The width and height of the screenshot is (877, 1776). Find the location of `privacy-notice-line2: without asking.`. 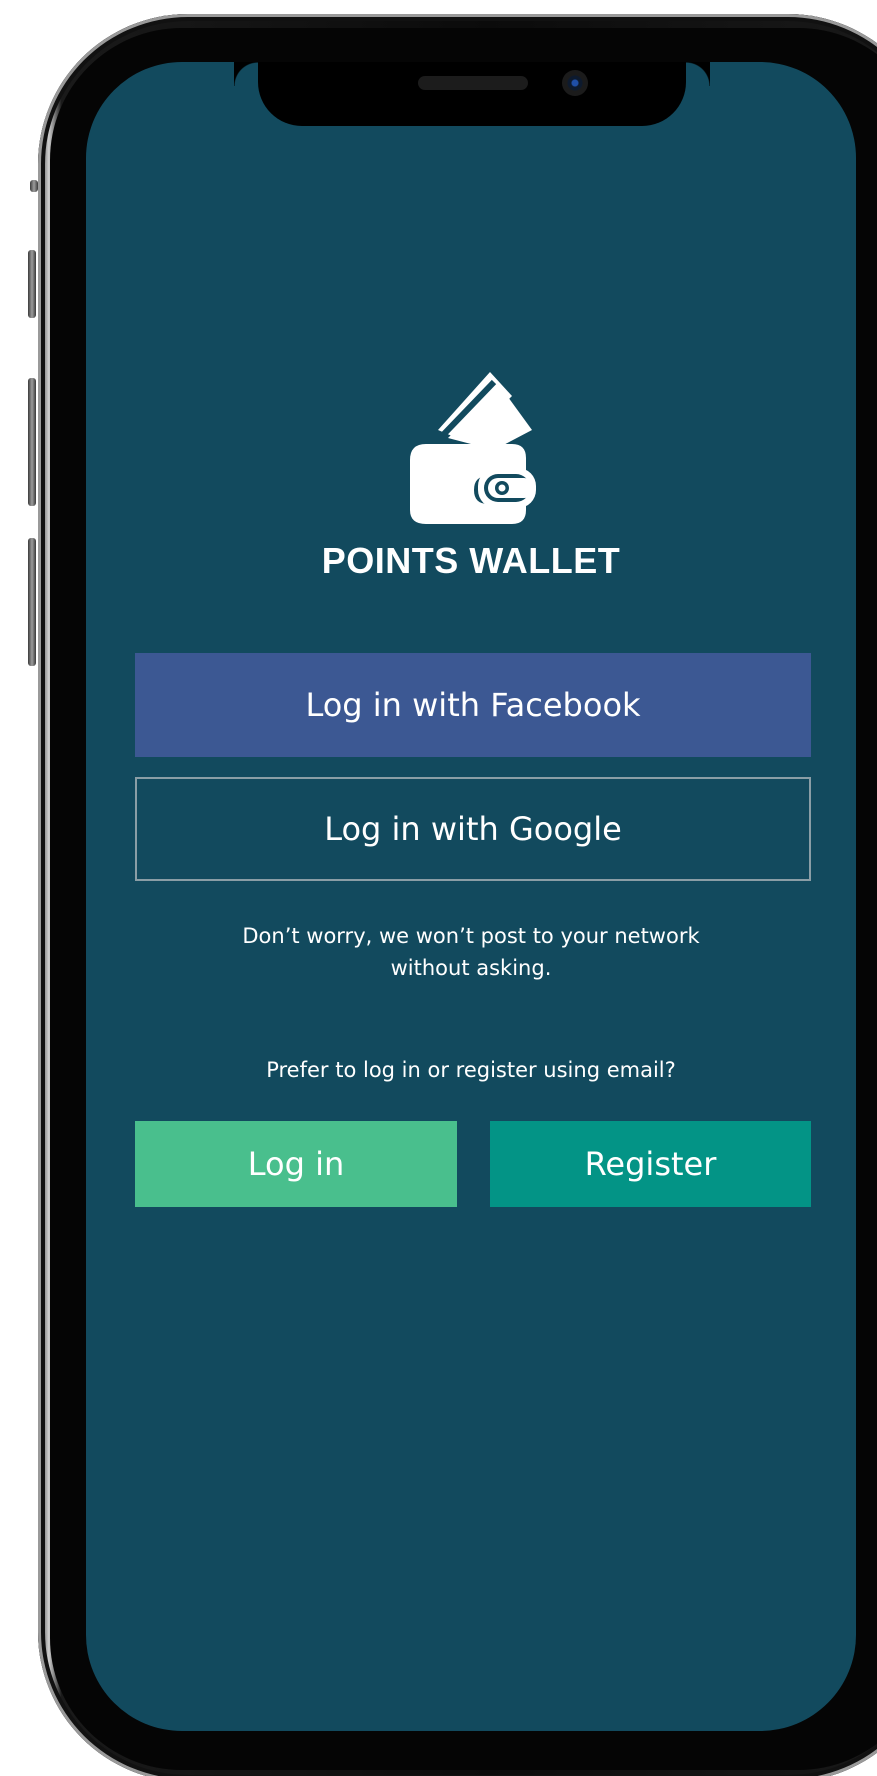

privacy-notice-line2: without asking. is located at coordinates (471, 968).